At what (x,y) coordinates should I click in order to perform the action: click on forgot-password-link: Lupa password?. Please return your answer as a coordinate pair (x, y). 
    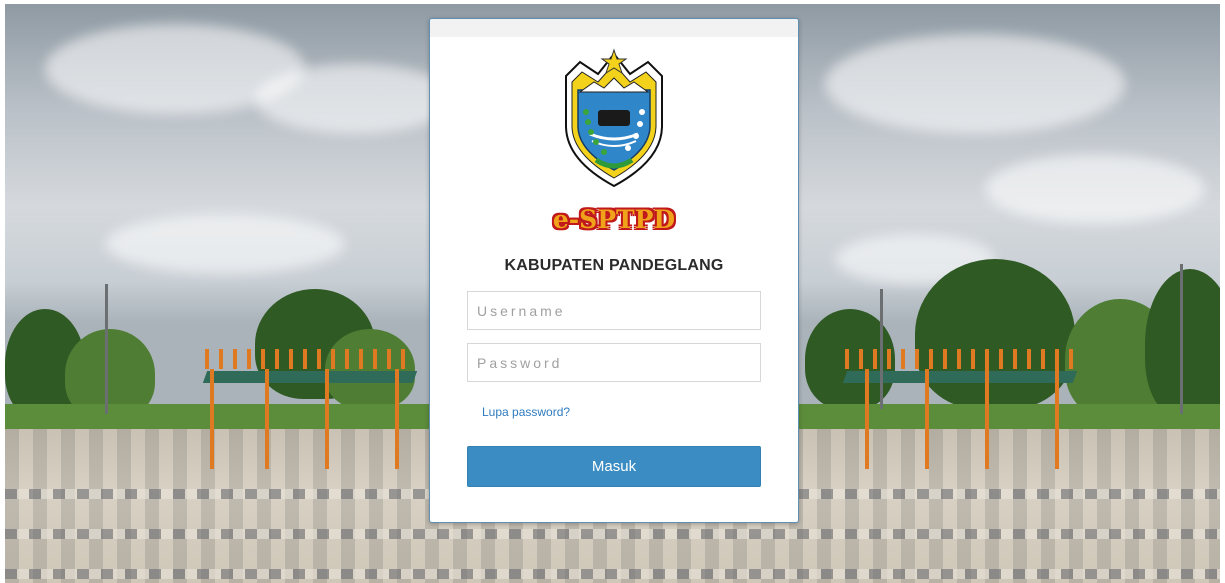
    Looking at the image, I should click on (526, 412).